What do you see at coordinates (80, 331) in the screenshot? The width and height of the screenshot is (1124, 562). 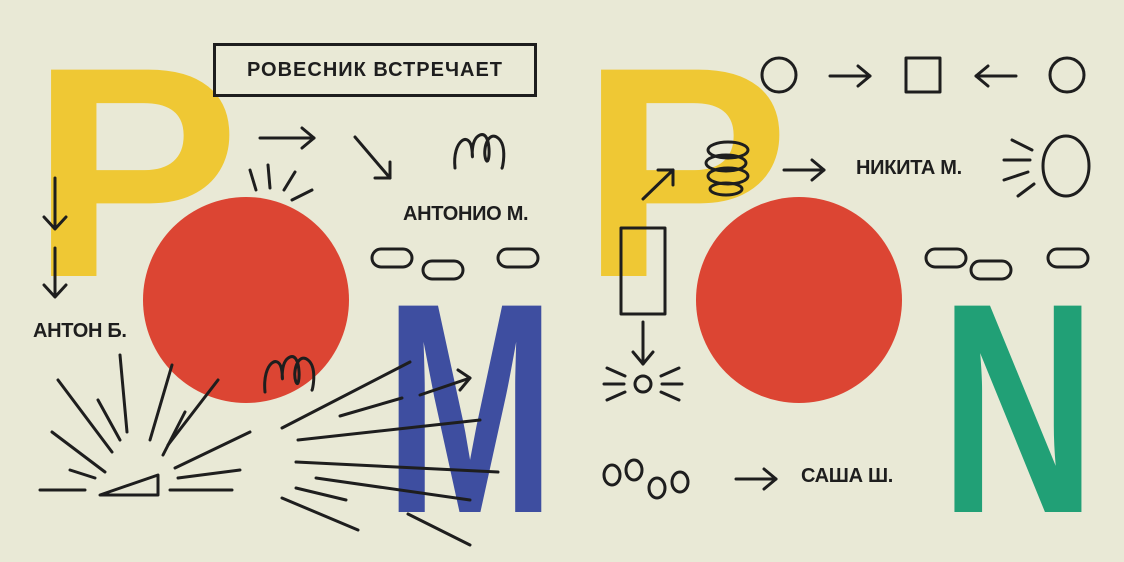 I see `name-anton: АНТОН Б.` at bounding box center [80, 331].